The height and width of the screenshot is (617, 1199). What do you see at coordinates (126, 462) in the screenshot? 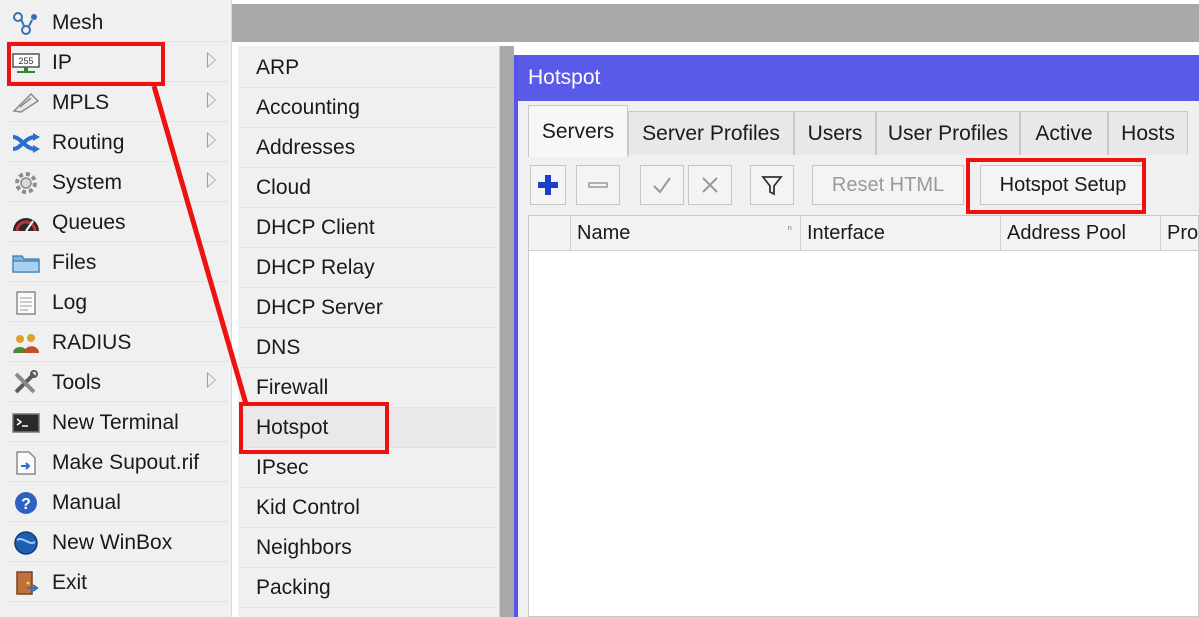
I see `menu-item-label: Make Supout.rif` at bounding box center [126, 462].